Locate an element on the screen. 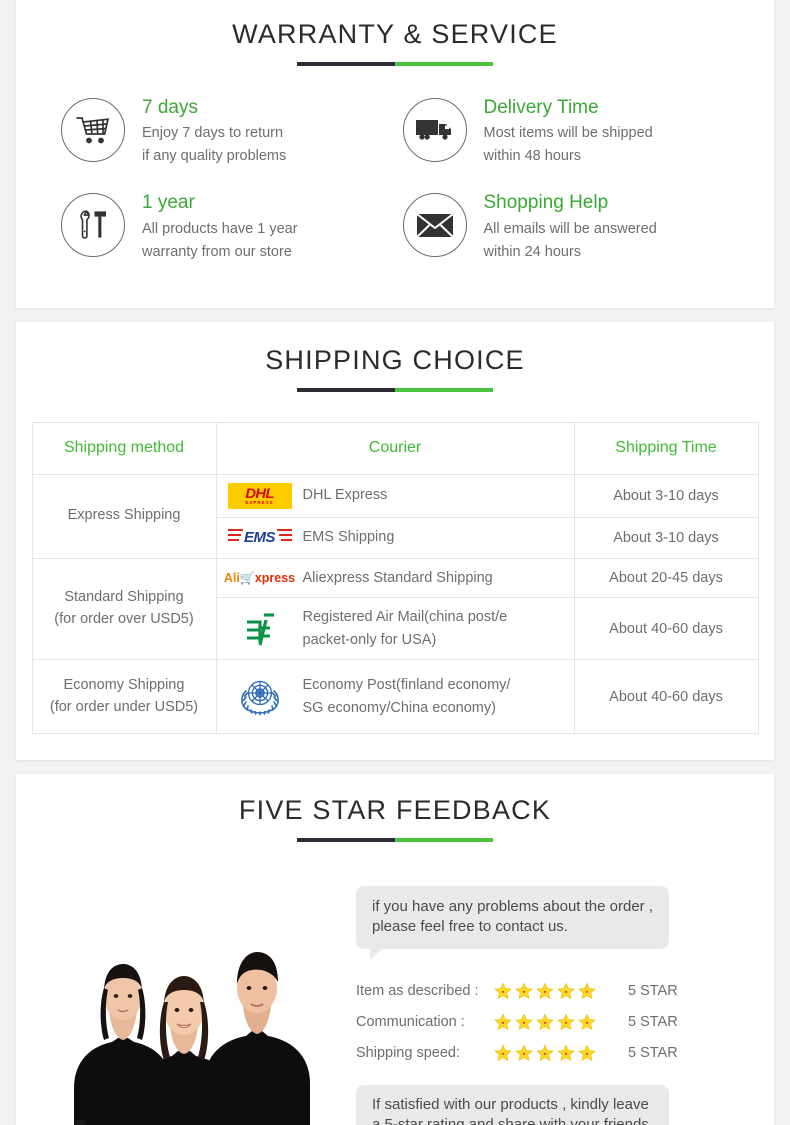 The width and height of the screenshot is (790, 1125). column-header-courier: Courier is located at coordinates (395, 448).